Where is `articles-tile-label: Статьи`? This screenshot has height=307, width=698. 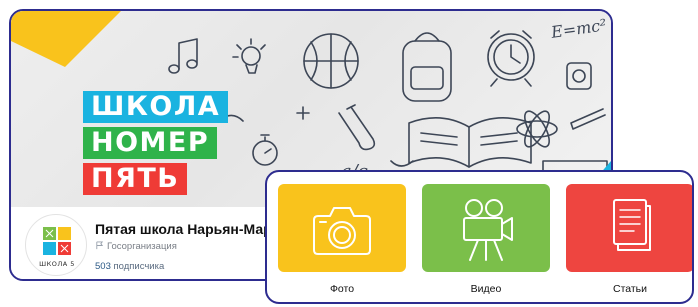 articles-tile-label: Статьи is located at coordinates (629, 289).